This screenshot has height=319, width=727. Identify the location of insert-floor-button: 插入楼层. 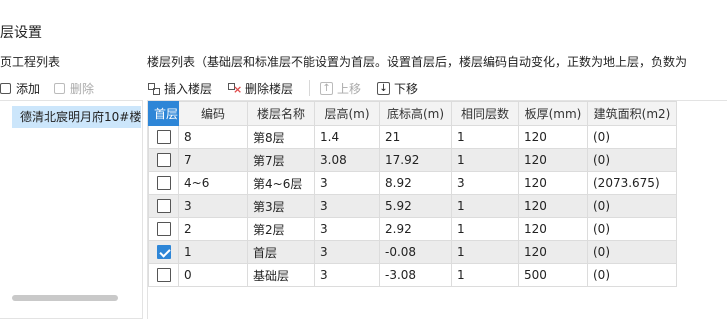
(183, 88).